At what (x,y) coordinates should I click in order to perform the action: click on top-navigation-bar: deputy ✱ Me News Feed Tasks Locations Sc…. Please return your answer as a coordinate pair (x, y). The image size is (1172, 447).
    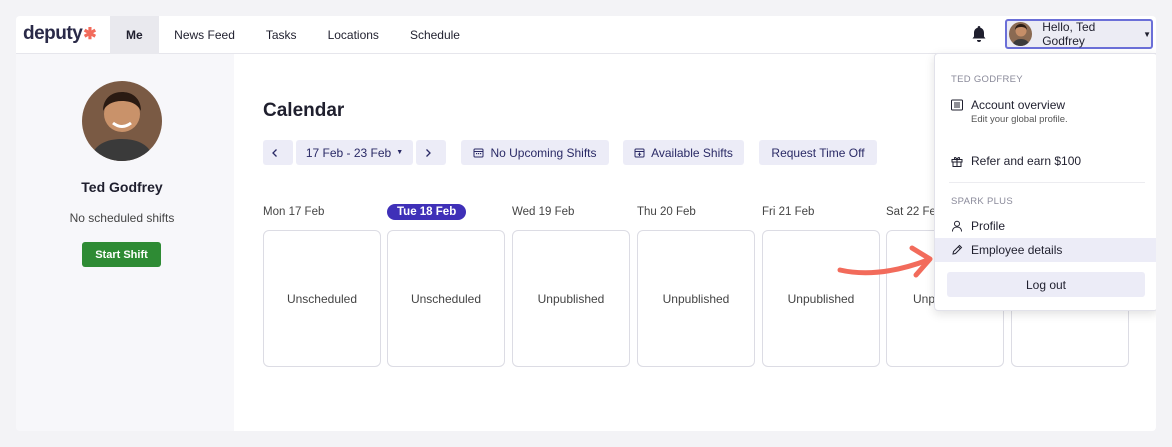
    Looking at the image, I should click on (586, 35).